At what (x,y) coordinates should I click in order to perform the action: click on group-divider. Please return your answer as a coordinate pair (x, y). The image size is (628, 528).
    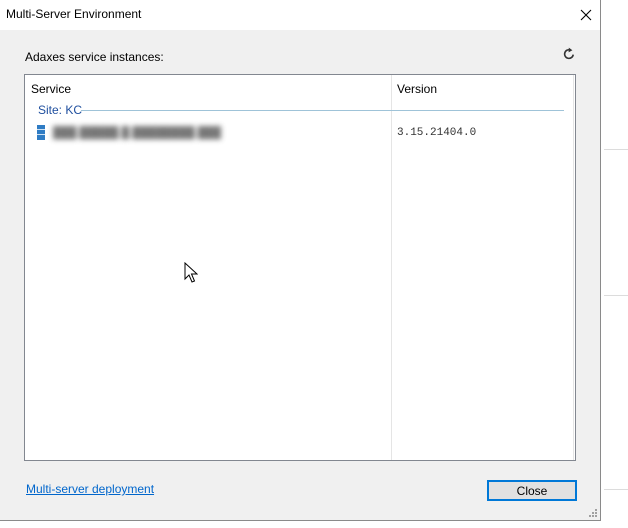
    Looking at the image, I should click on (322, 110).